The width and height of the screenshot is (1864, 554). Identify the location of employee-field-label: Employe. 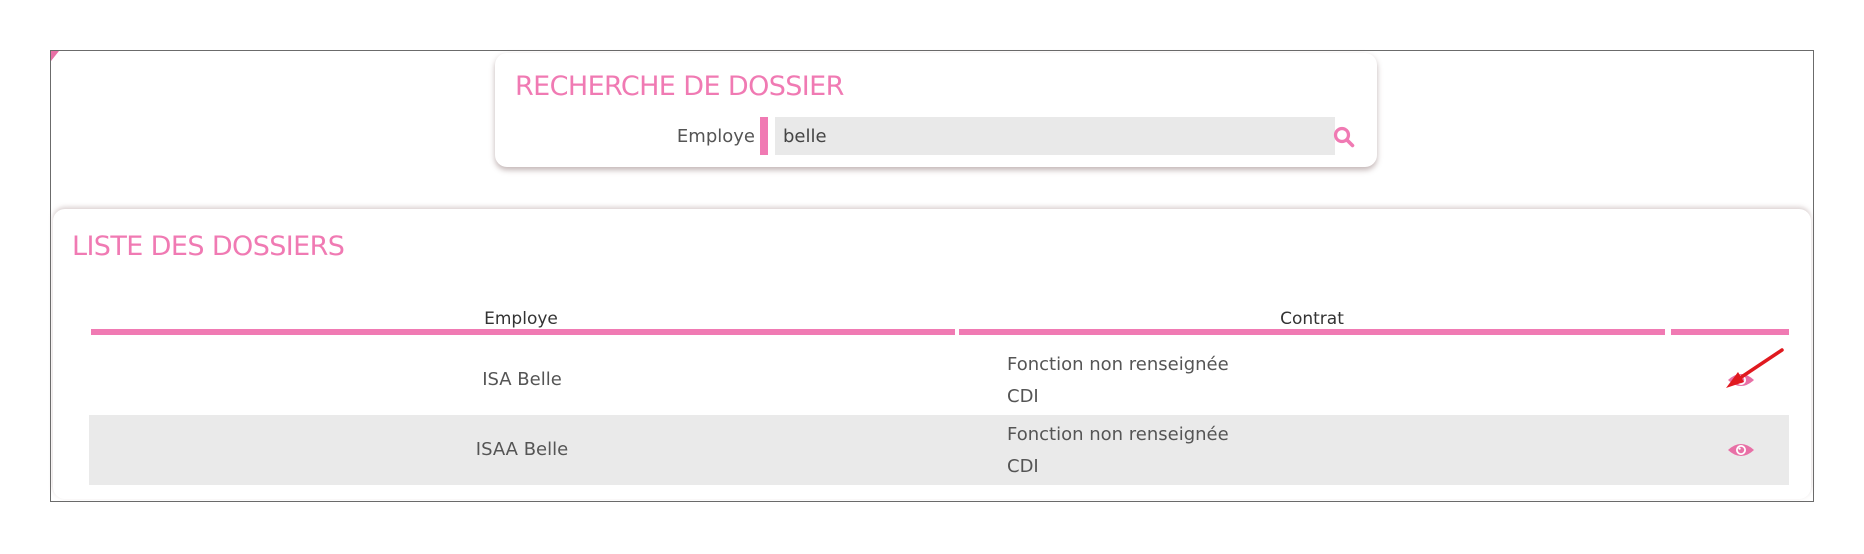
(715, 136).